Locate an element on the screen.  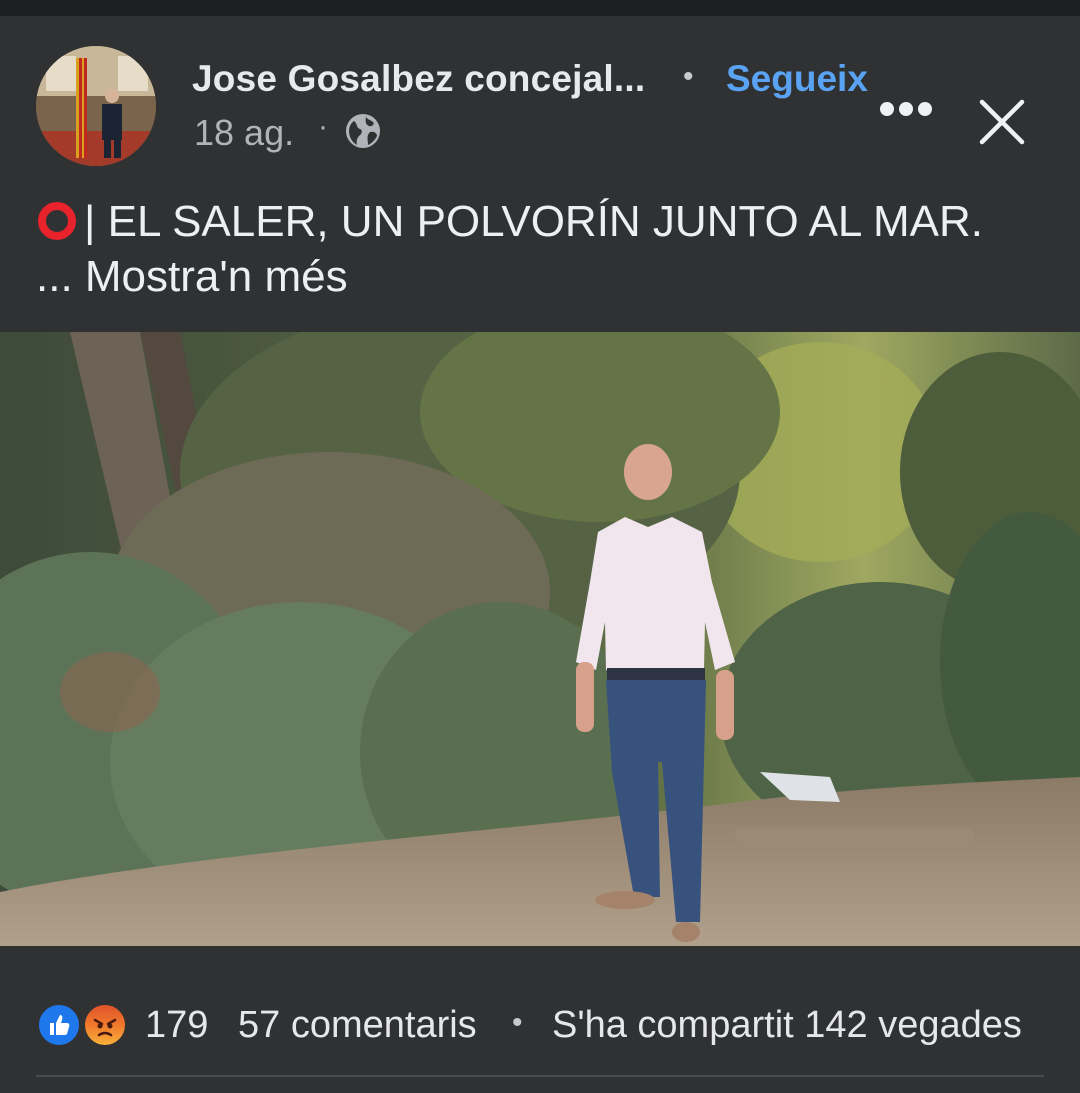
author-avatar is located at coordinates (96, 106).